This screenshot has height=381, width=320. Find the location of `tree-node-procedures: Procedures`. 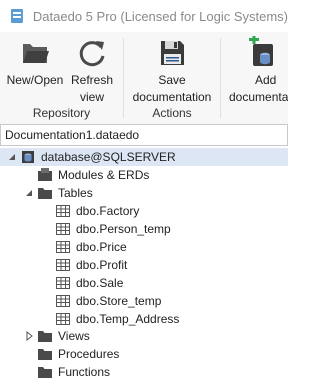

tree-node-procedures: Procedures is located at coordinates (78, 354).